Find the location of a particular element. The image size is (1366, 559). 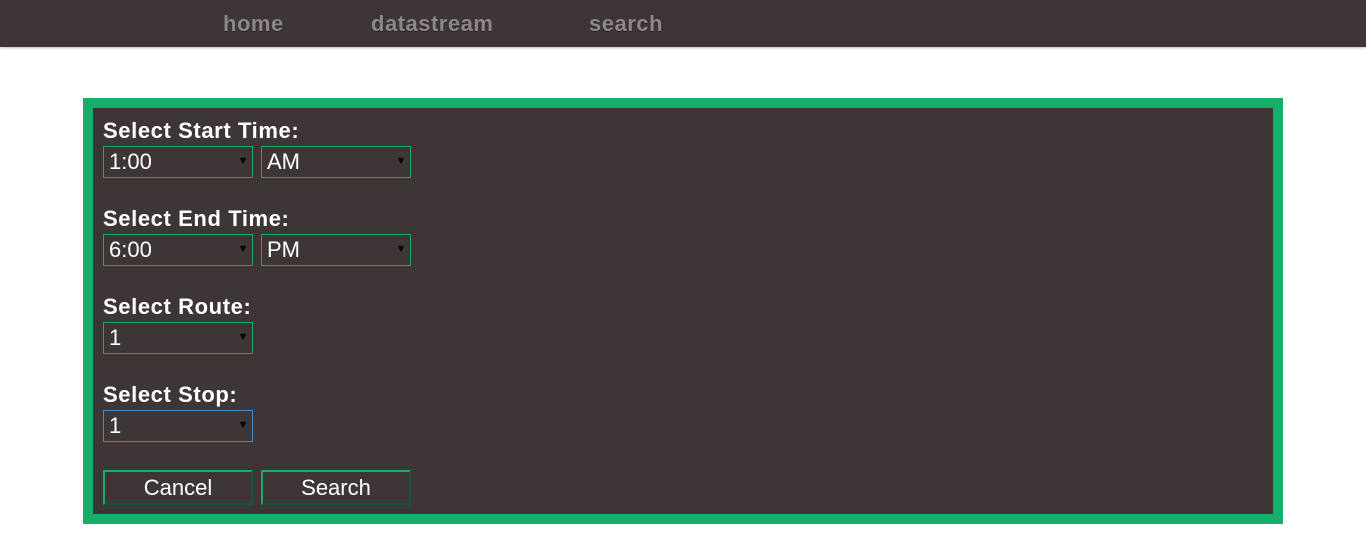

nav-link-home: home is located at coordinates (253, 24).